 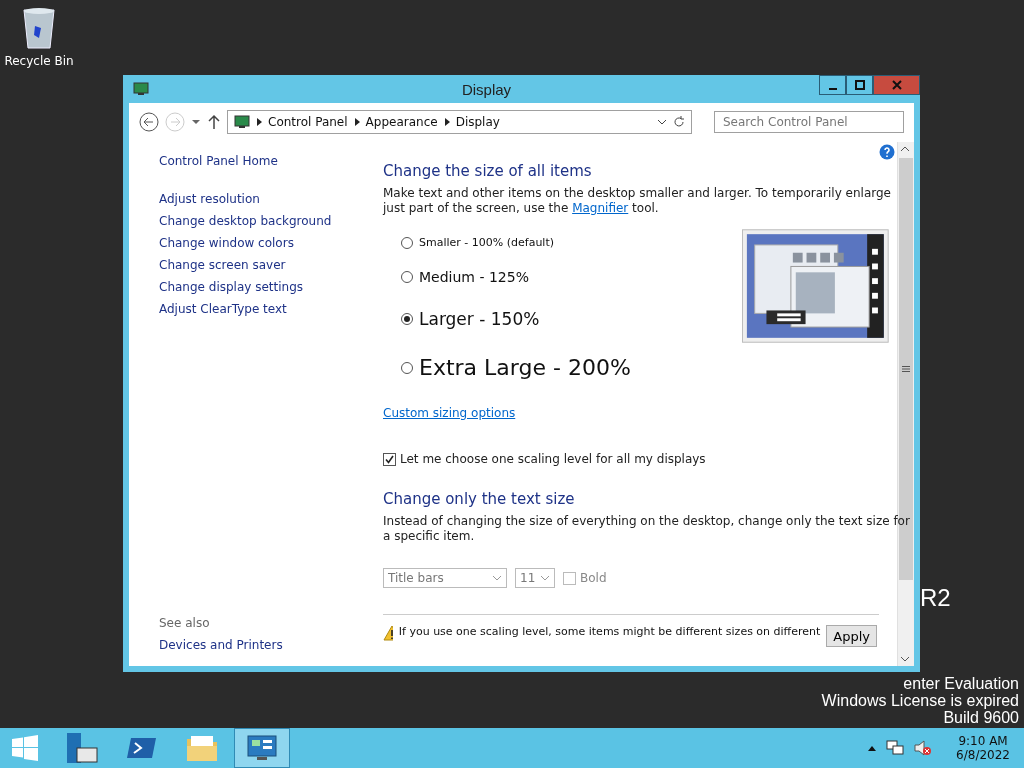 I want to click on sidebar-link: Control Panel Home, so click(x=259, y=161).